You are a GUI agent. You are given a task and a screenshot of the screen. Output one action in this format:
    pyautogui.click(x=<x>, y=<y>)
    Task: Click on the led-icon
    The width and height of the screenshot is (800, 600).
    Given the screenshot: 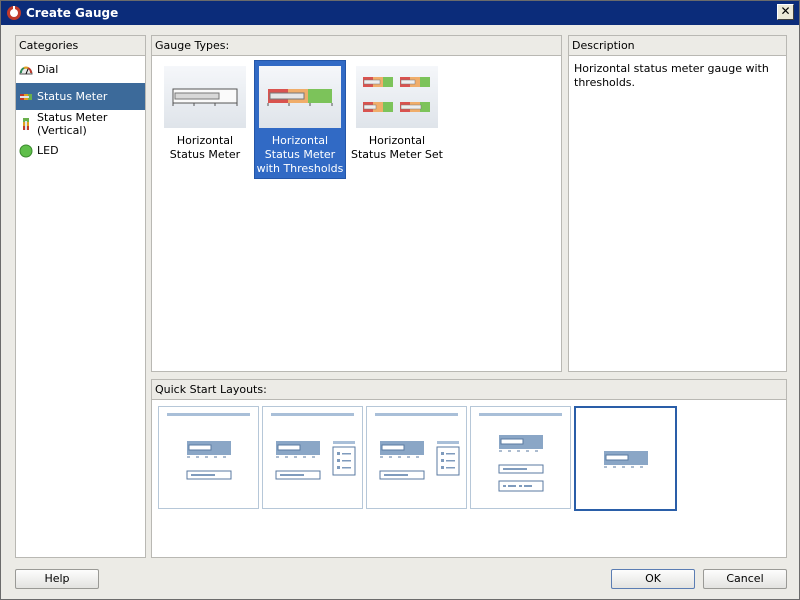 What is the action you would take?
    pyautogui.click(x=26, y=151)
    